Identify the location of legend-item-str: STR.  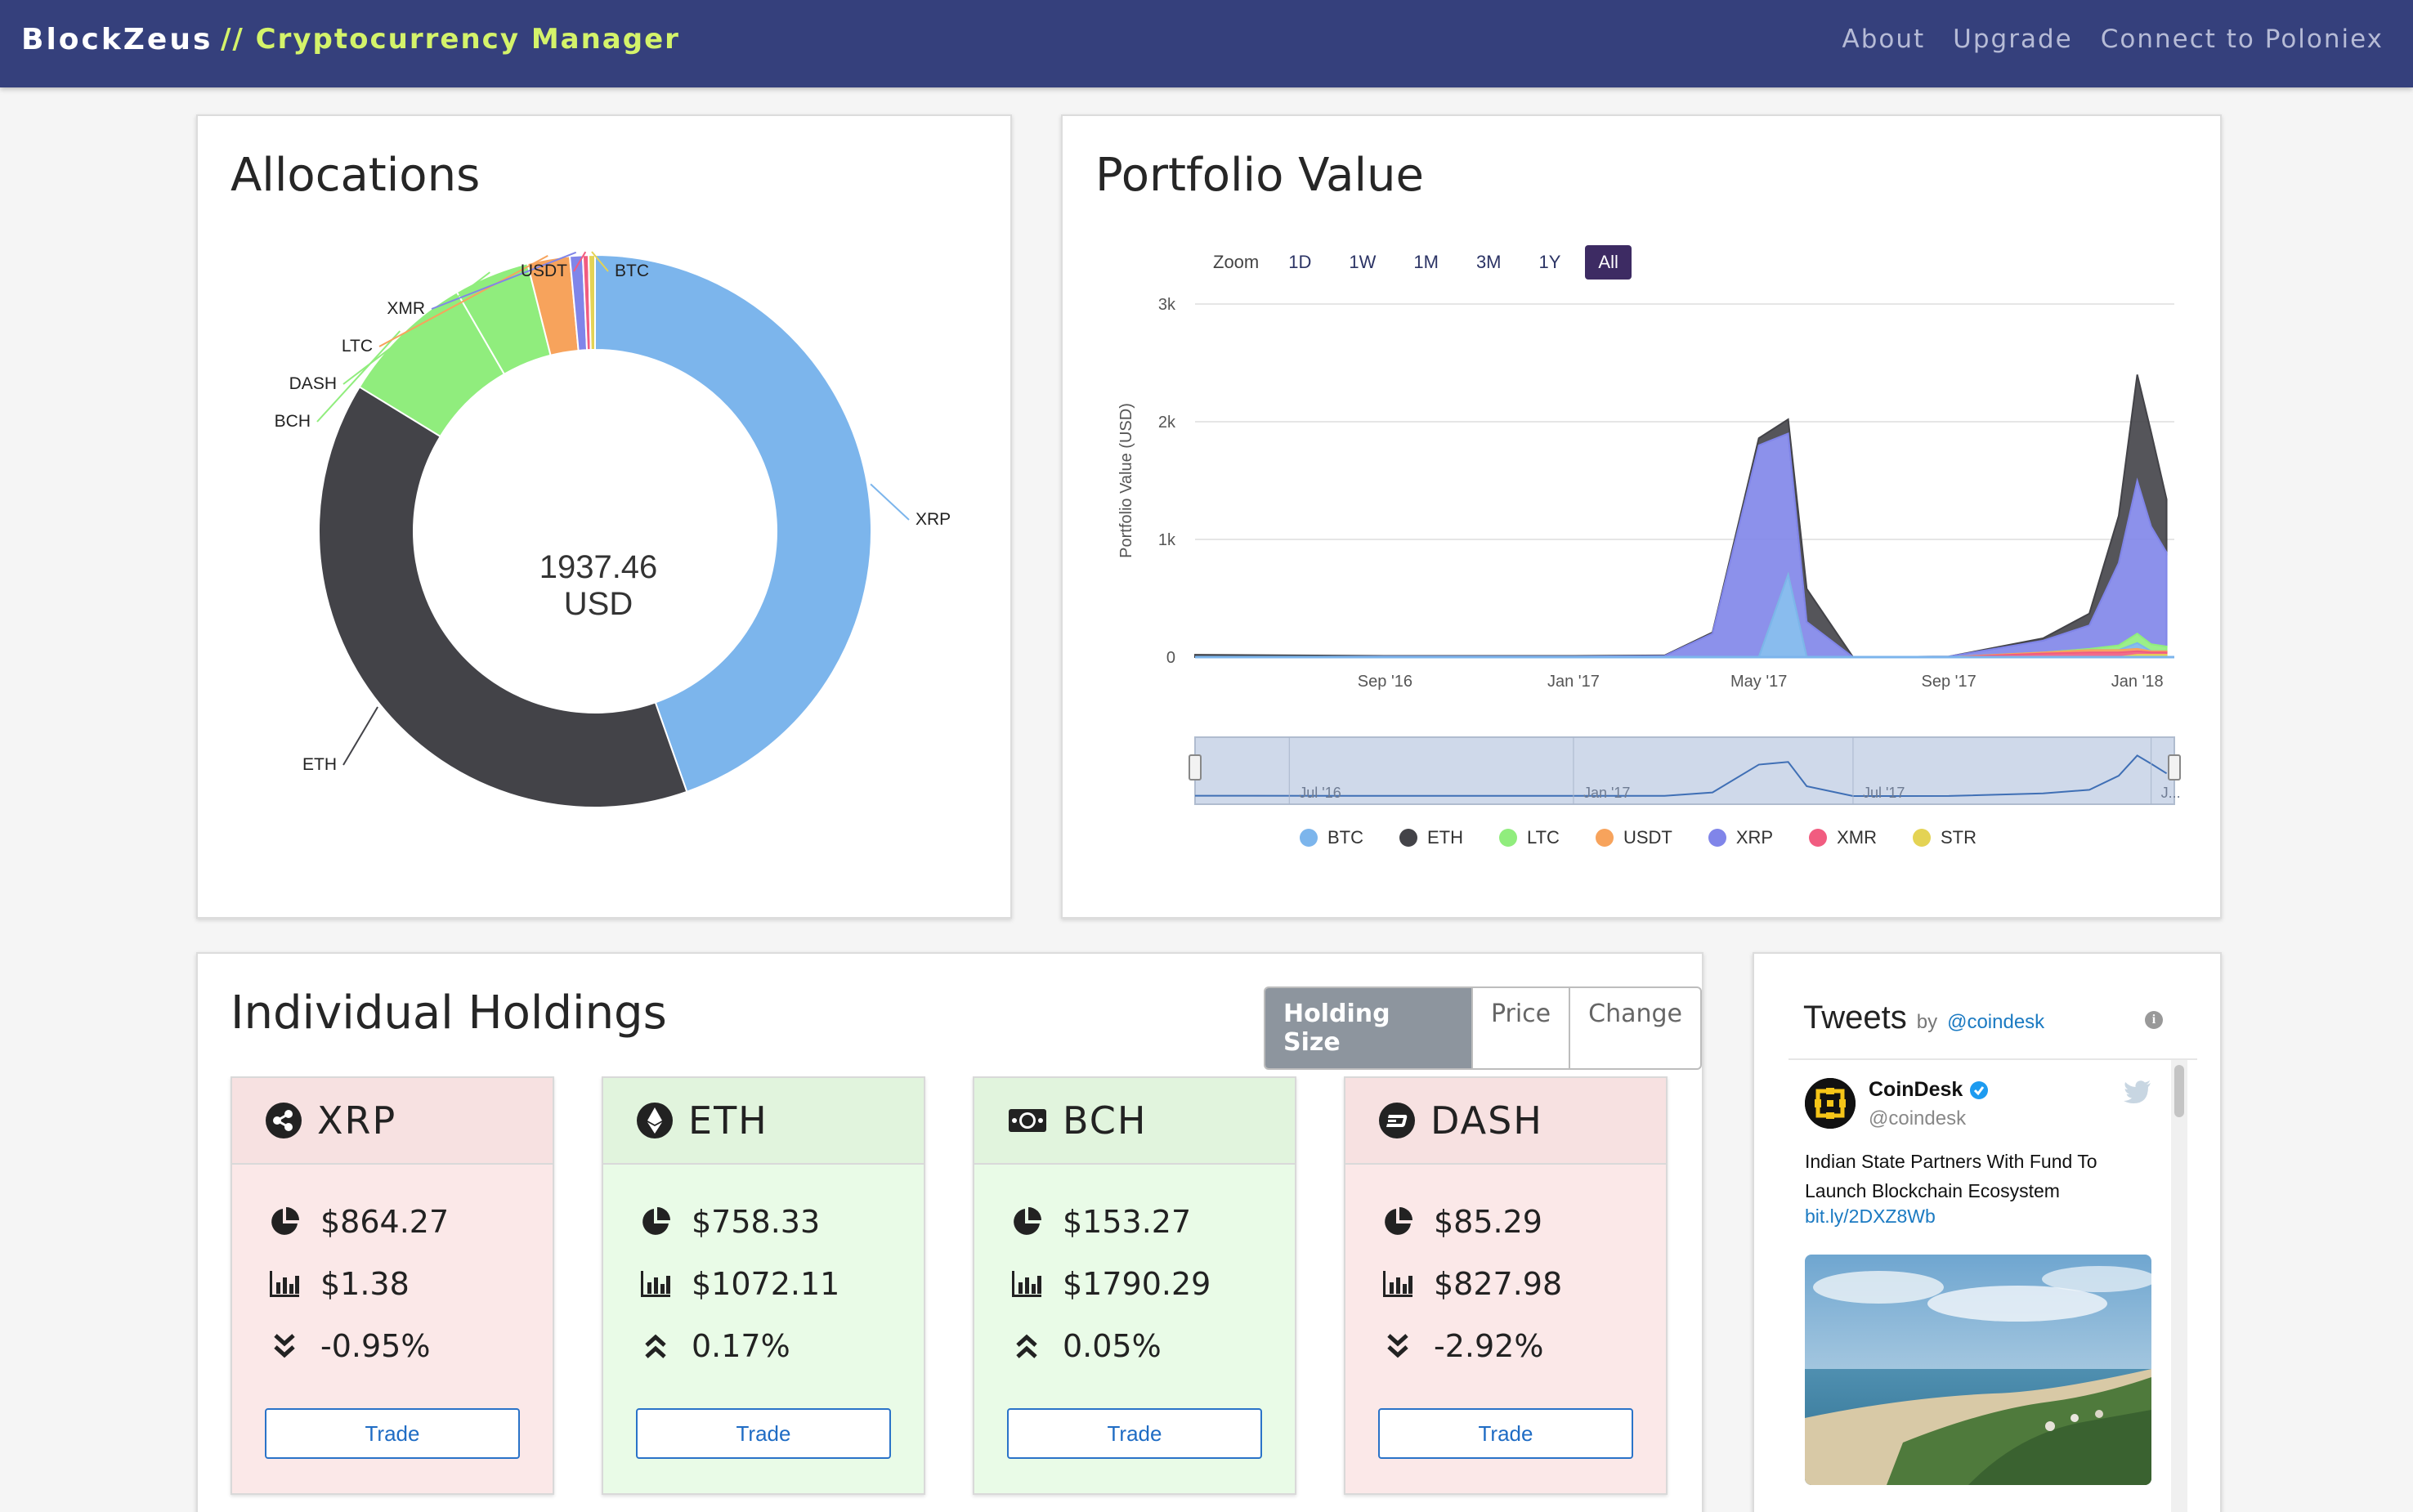
(1944, 837).